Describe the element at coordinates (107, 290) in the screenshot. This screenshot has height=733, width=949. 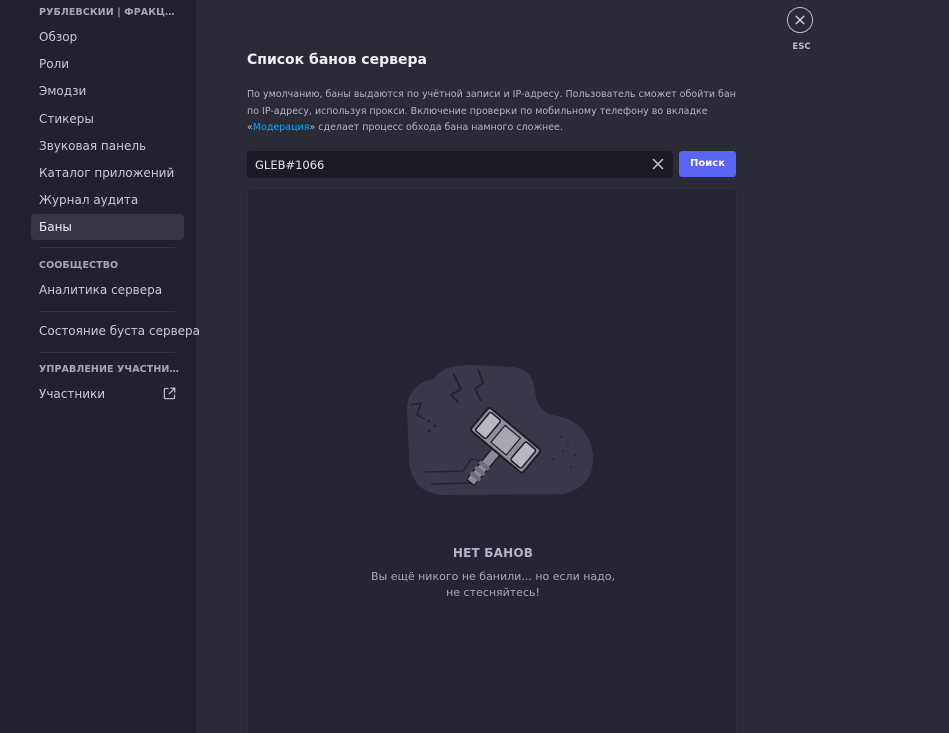
I see `sidebar-item-analytics: Аналитика сервера` at that location.